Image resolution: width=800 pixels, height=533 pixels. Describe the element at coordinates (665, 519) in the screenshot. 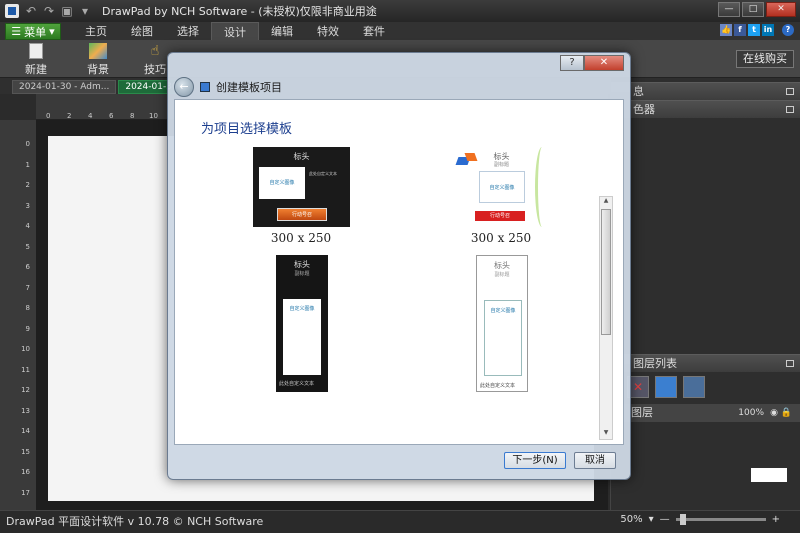

I see `zoom-out-icon: —` at that location.